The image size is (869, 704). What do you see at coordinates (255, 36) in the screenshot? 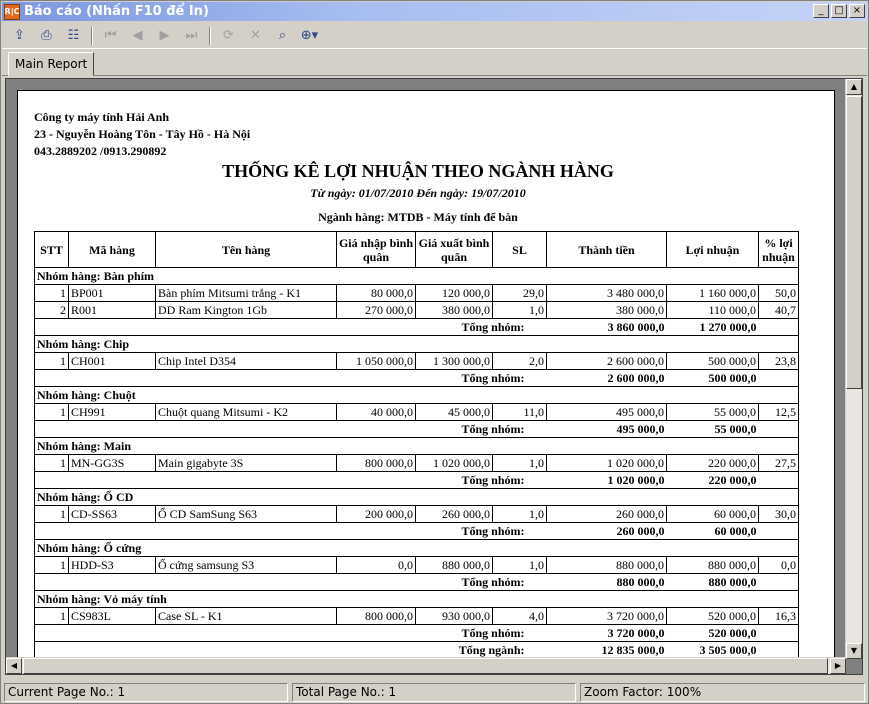
I see `stop-icon: ✕` at bounding box center [255, 36].